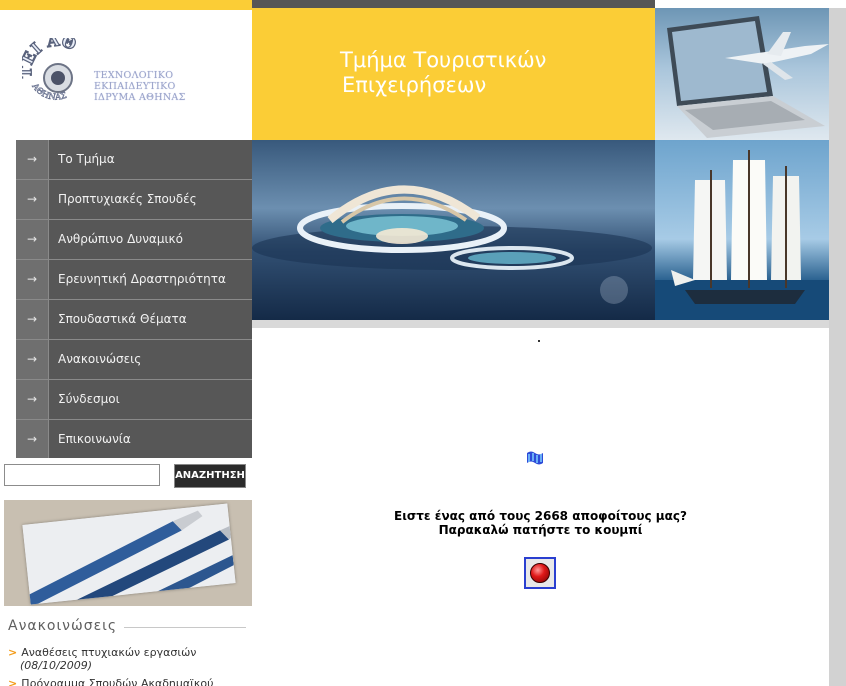 Image resolution: width=846 pixels, height=686 pixels. I want to click on menu-item-department: → Το Τμήμα, so click(134, 160).